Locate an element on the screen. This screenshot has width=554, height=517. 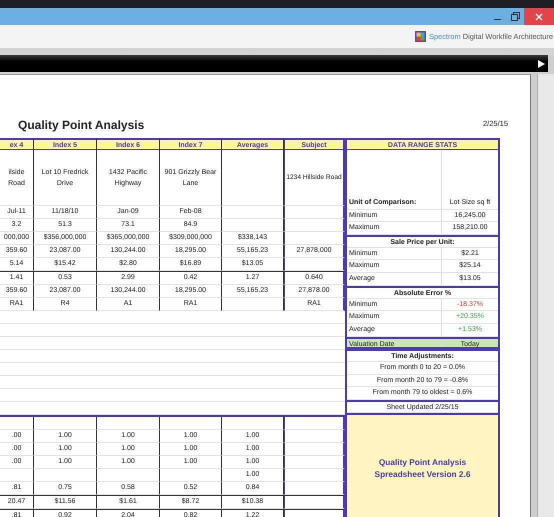
sheet-title: Quality Point Analysis is located at coordinates (81, 125).